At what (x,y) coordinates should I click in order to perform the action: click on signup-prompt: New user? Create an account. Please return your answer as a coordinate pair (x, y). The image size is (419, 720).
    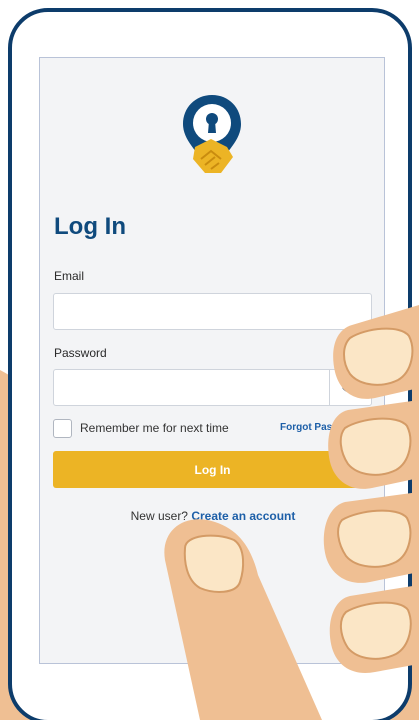
    Looking at the image, I should click on (213, 516).